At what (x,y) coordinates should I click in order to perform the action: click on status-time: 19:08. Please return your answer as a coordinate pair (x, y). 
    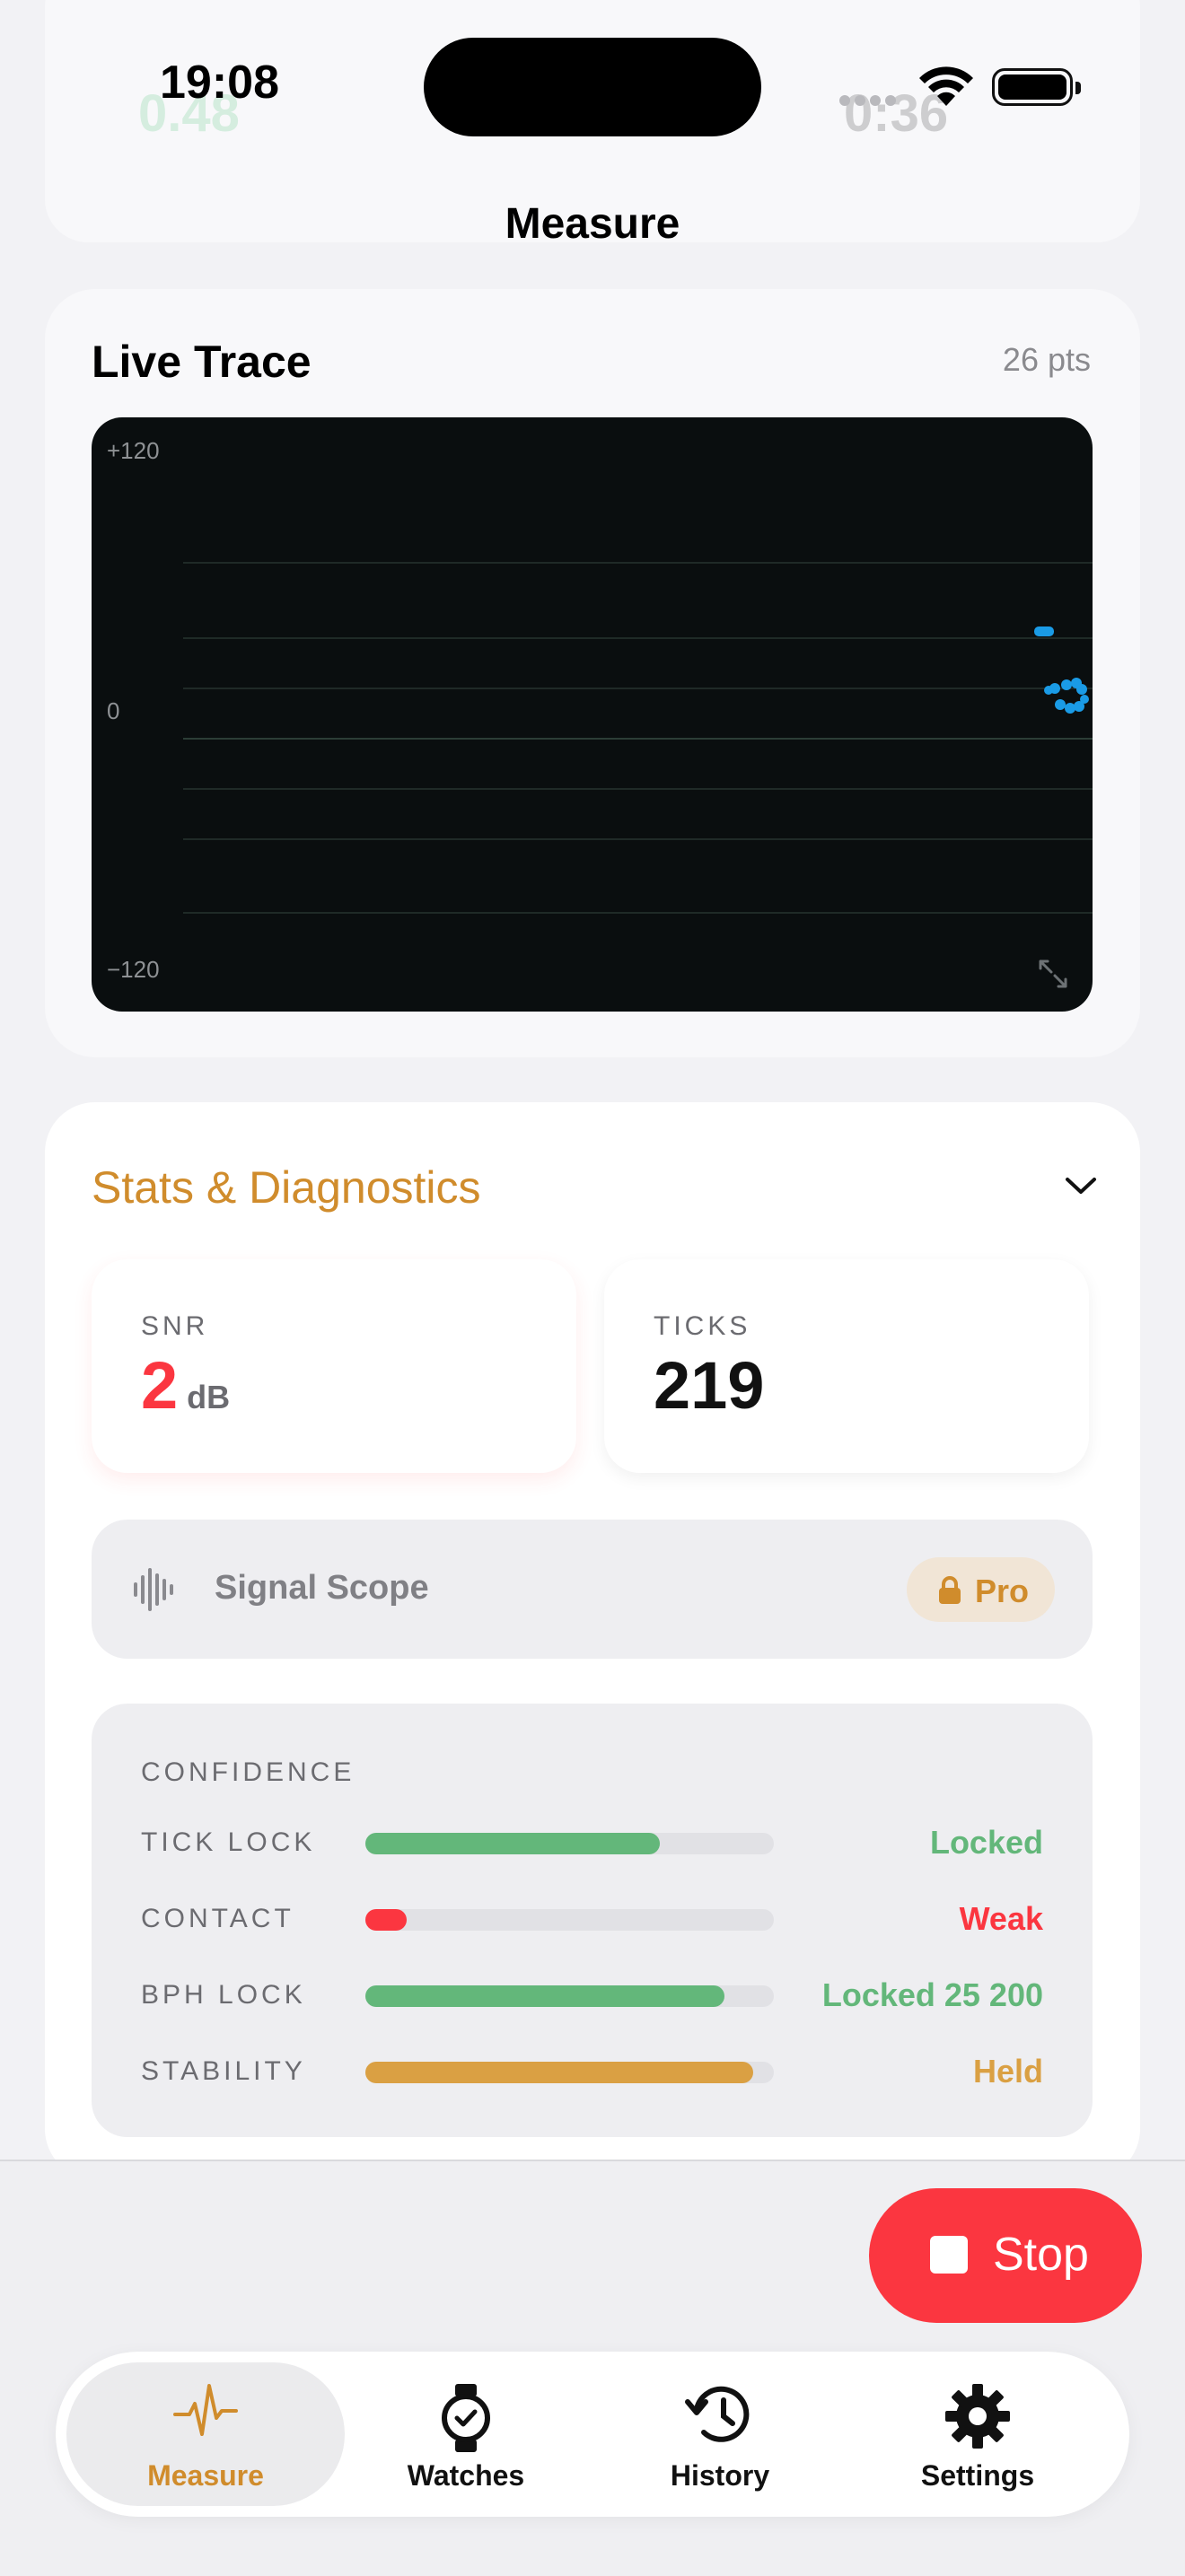
    Looking at the image, I should click on (219, 83).